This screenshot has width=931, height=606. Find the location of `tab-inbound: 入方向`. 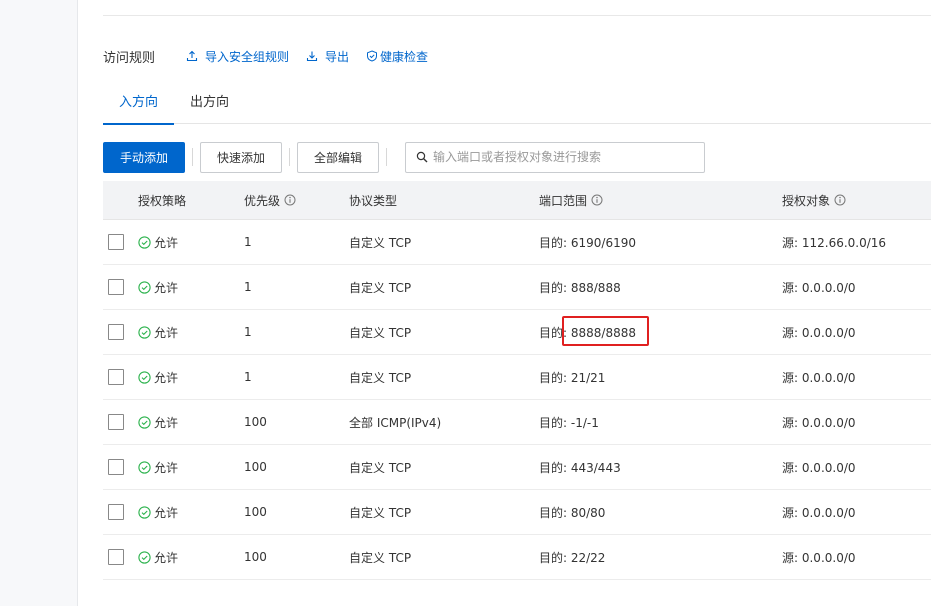

tab-inbound: 入方向 is located at coordinates (139, 105).